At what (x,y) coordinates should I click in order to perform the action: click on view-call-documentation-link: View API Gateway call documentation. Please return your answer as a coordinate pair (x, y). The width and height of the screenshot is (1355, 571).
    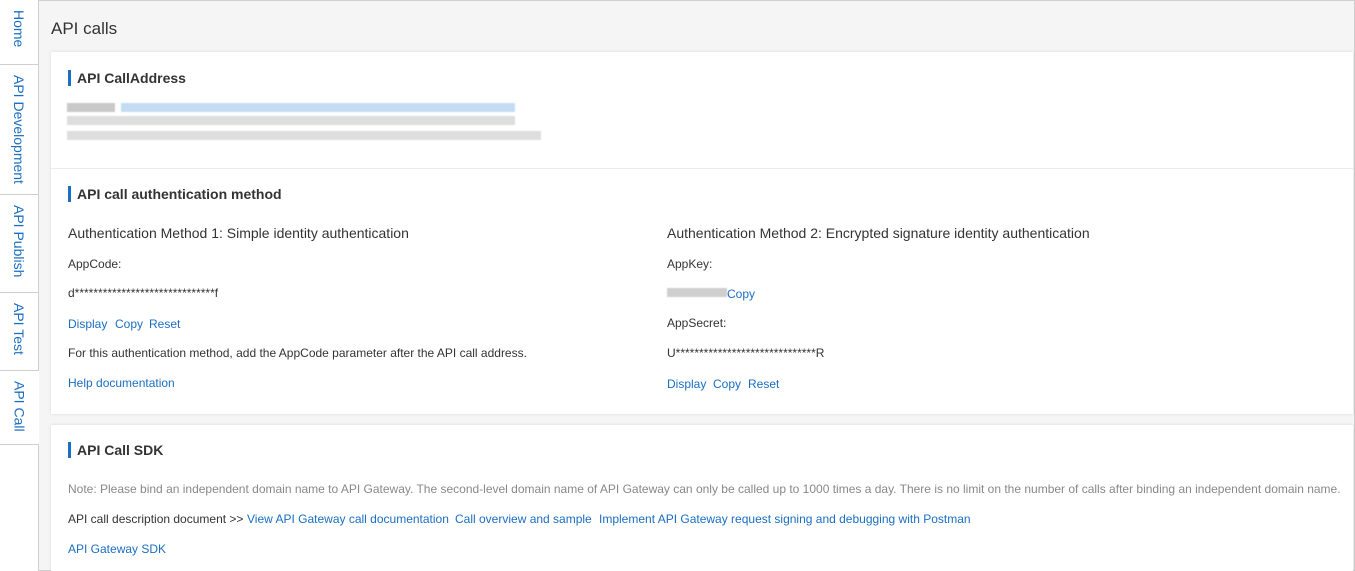
    Looking at the image, I should click on (348, 519).